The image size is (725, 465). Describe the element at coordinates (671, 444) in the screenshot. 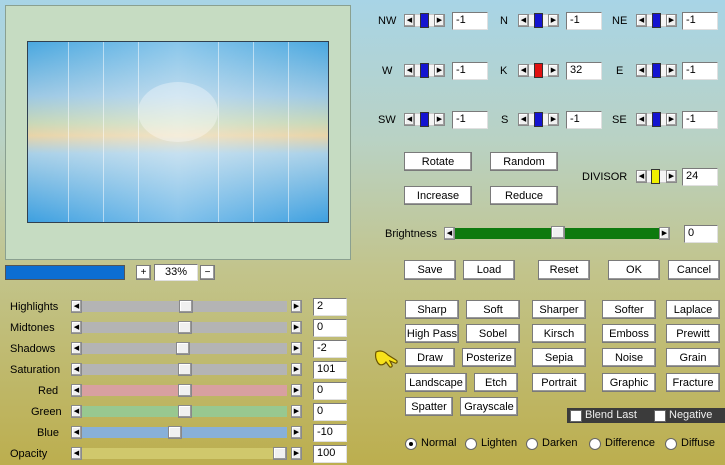

I see `blend-diffuse-radio` at that location.